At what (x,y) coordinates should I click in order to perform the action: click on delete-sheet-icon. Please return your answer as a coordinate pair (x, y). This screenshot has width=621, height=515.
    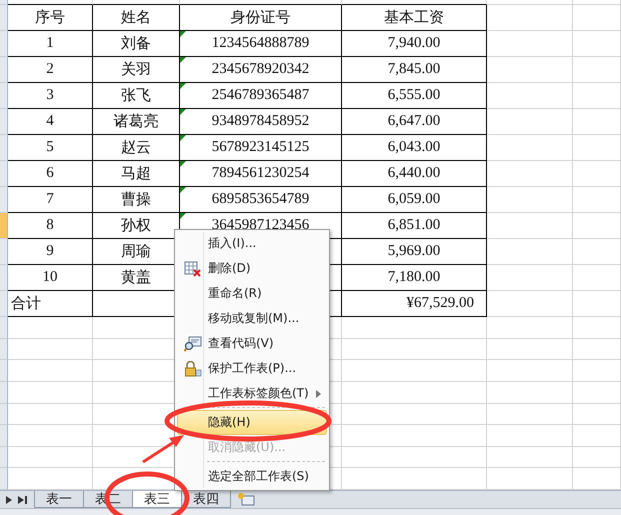
    Looking at the image, I should click on (193, 268).